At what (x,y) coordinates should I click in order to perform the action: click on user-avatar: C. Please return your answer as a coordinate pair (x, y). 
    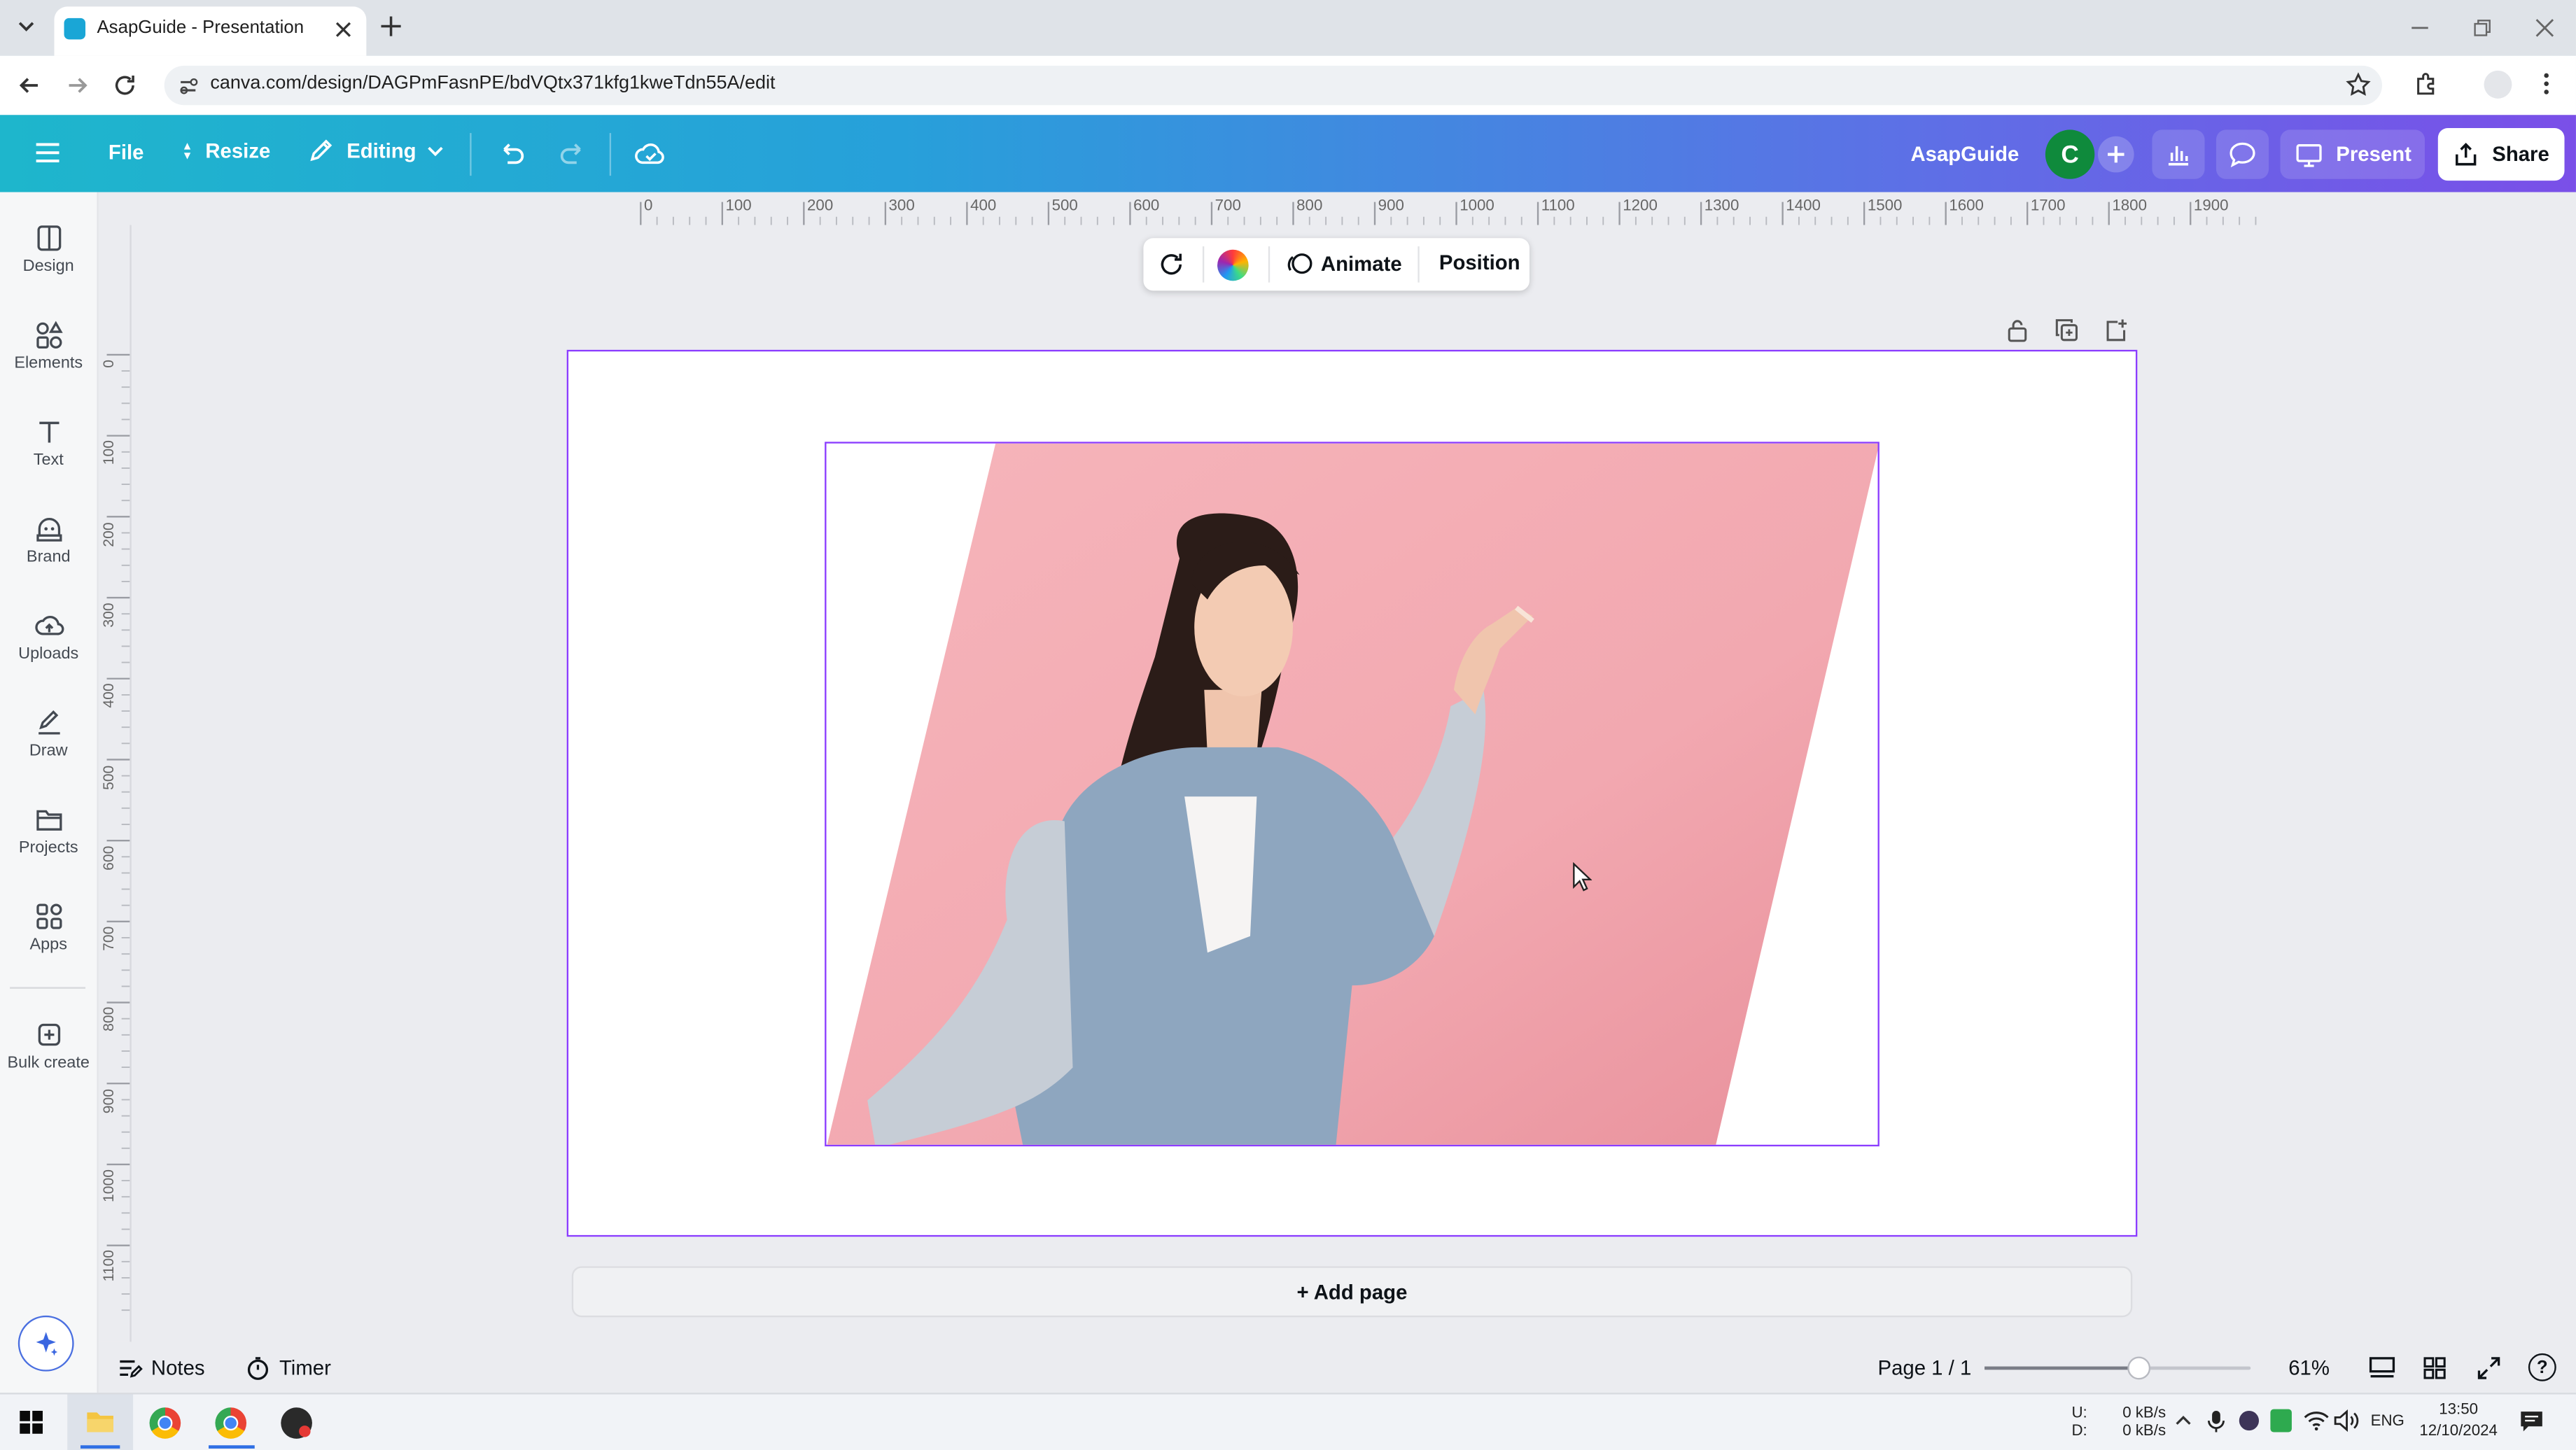
    Looking at the image, I should click on (2070, 154).